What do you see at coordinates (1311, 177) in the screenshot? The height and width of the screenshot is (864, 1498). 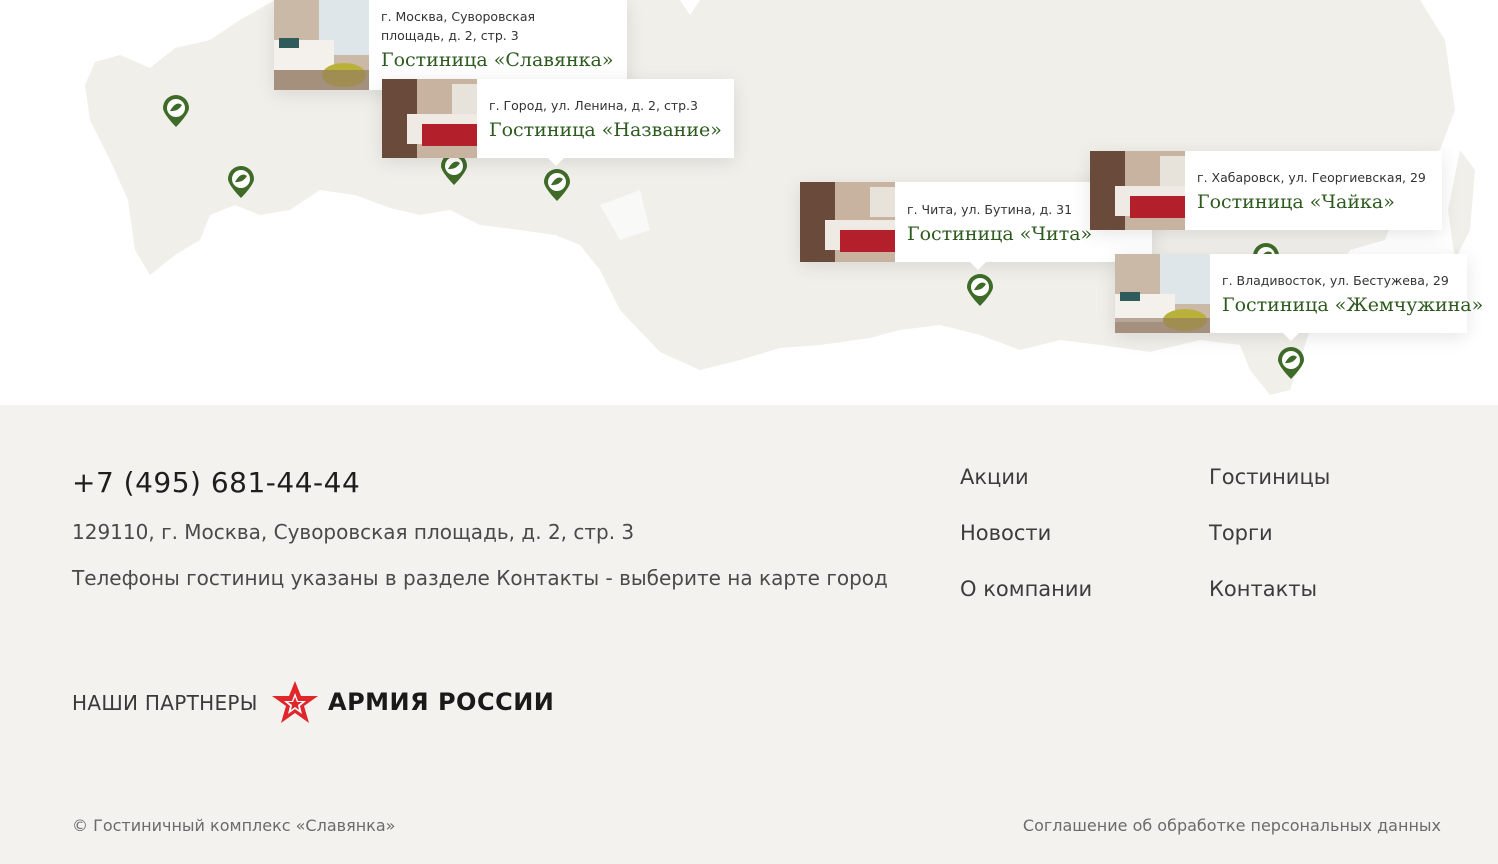 I see `hotel-address: г. Хабаровск, ул. Георгиевская, 29` at bounding box center [1311, 177].